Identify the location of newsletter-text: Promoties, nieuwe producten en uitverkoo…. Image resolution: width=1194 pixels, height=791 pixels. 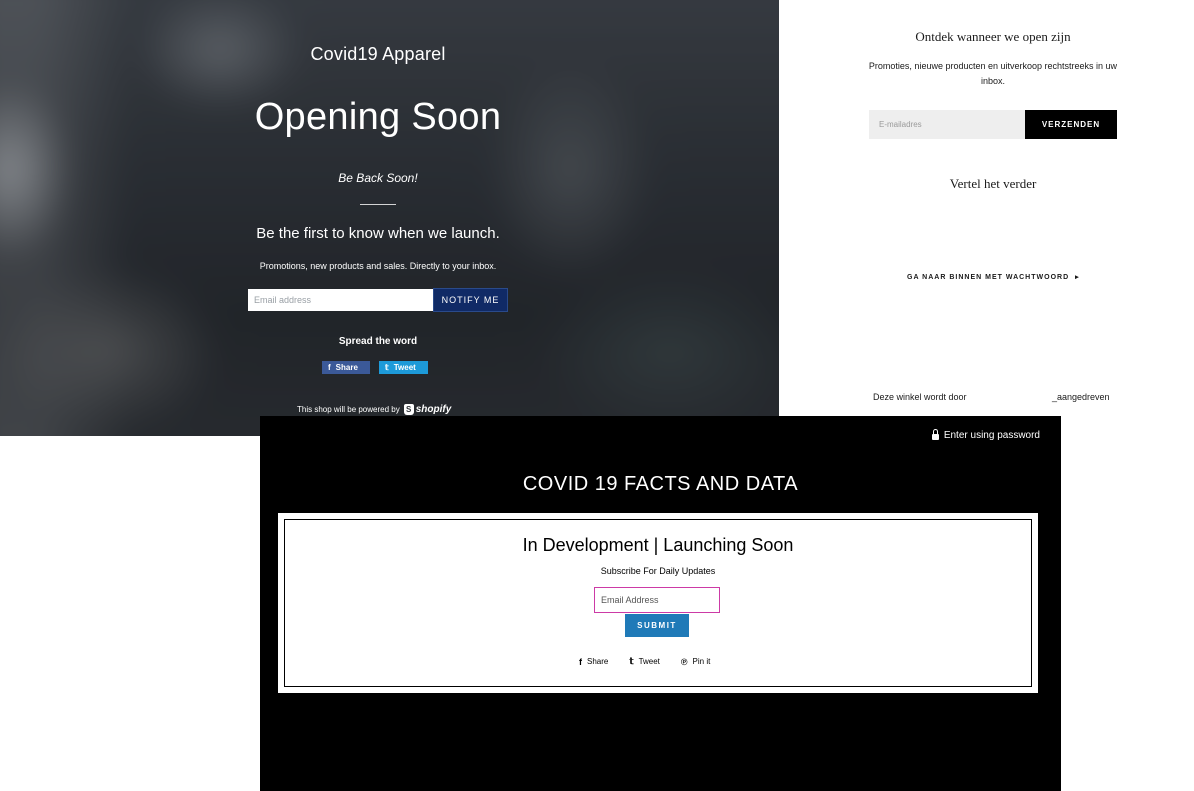
(993, 73).